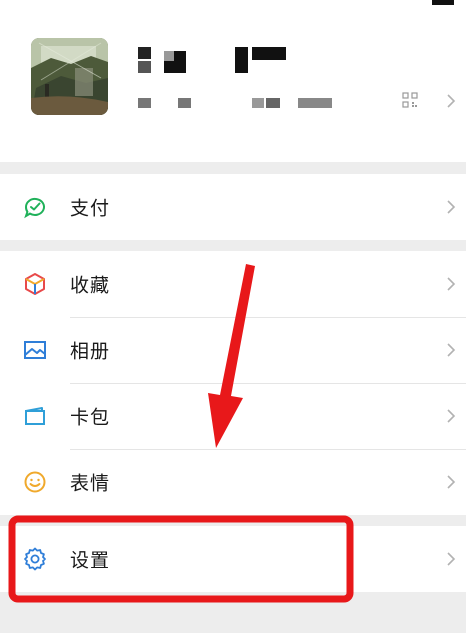 The image size is (466, 633). I want to click on menu-item-favorites: 收藏, so click(233, 284).